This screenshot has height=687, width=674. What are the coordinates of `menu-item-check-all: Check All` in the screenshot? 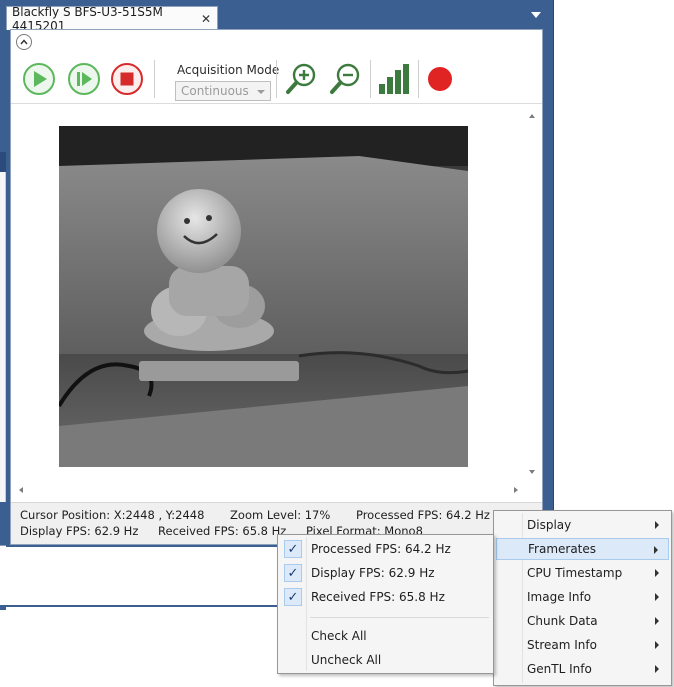 It's located at (385, 636).